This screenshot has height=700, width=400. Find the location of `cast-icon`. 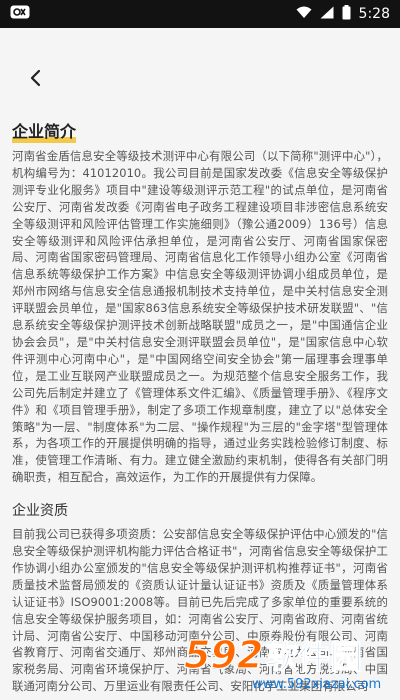

cast-icon is located at coordinates (20, 14).